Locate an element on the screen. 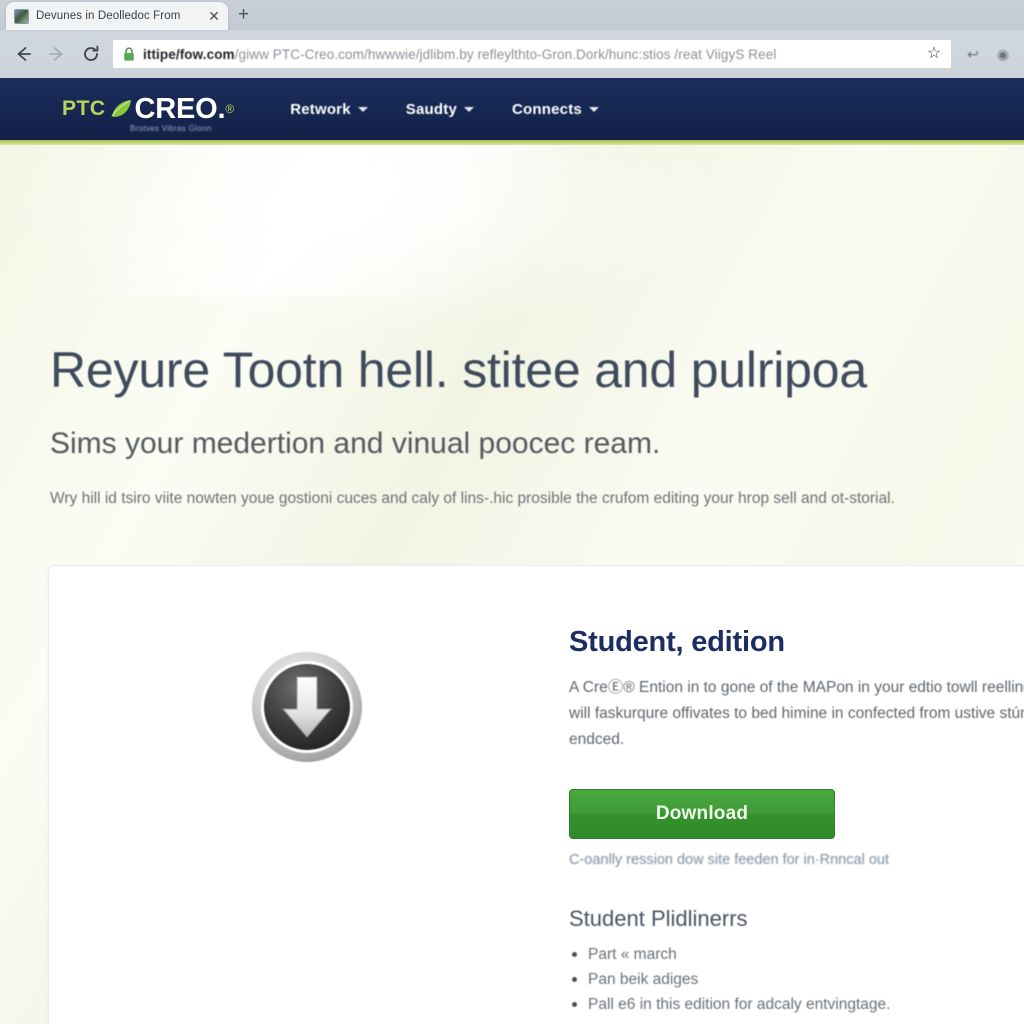 Image resolution: width=1024 pixels, height=1024 pixels. extension-icon-2: ◉ is located at coordinates (1003, 54).